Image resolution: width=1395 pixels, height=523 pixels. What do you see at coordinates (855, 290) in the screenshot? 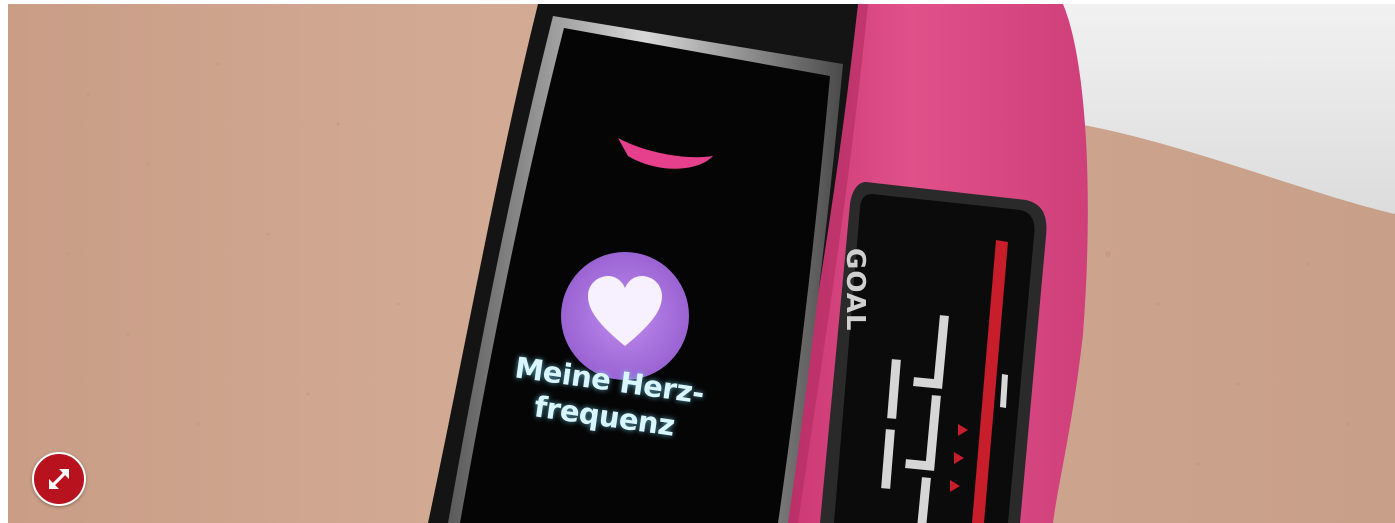
I see `goal-label: GOAL` at bounding box center [855, 290].